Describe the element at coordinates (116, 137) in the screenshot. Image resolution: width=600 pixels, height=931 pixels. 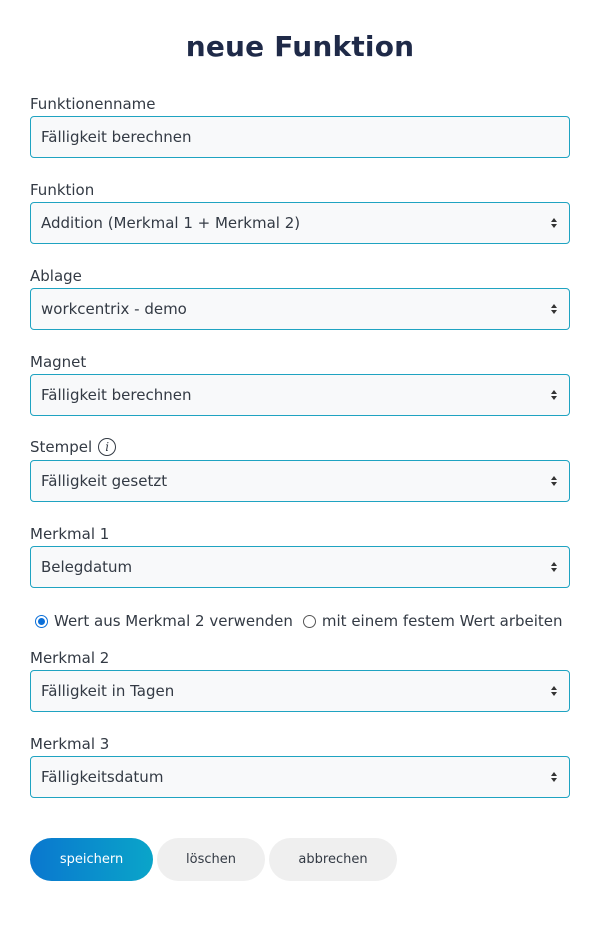
I see `function-name-value: Fälligkeit berechnen` at that location.